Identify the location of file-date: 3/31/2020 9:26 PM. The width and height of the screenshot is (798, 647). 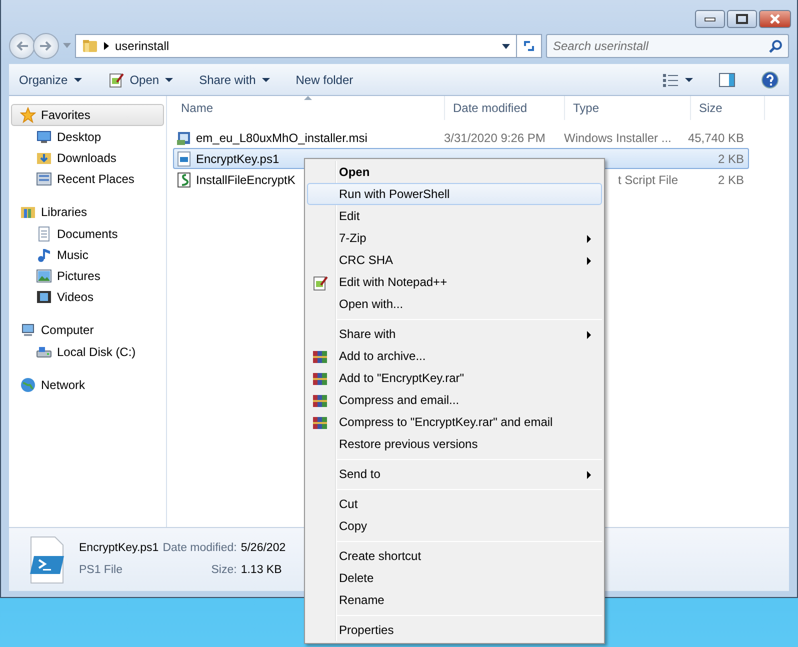
(495, 137).